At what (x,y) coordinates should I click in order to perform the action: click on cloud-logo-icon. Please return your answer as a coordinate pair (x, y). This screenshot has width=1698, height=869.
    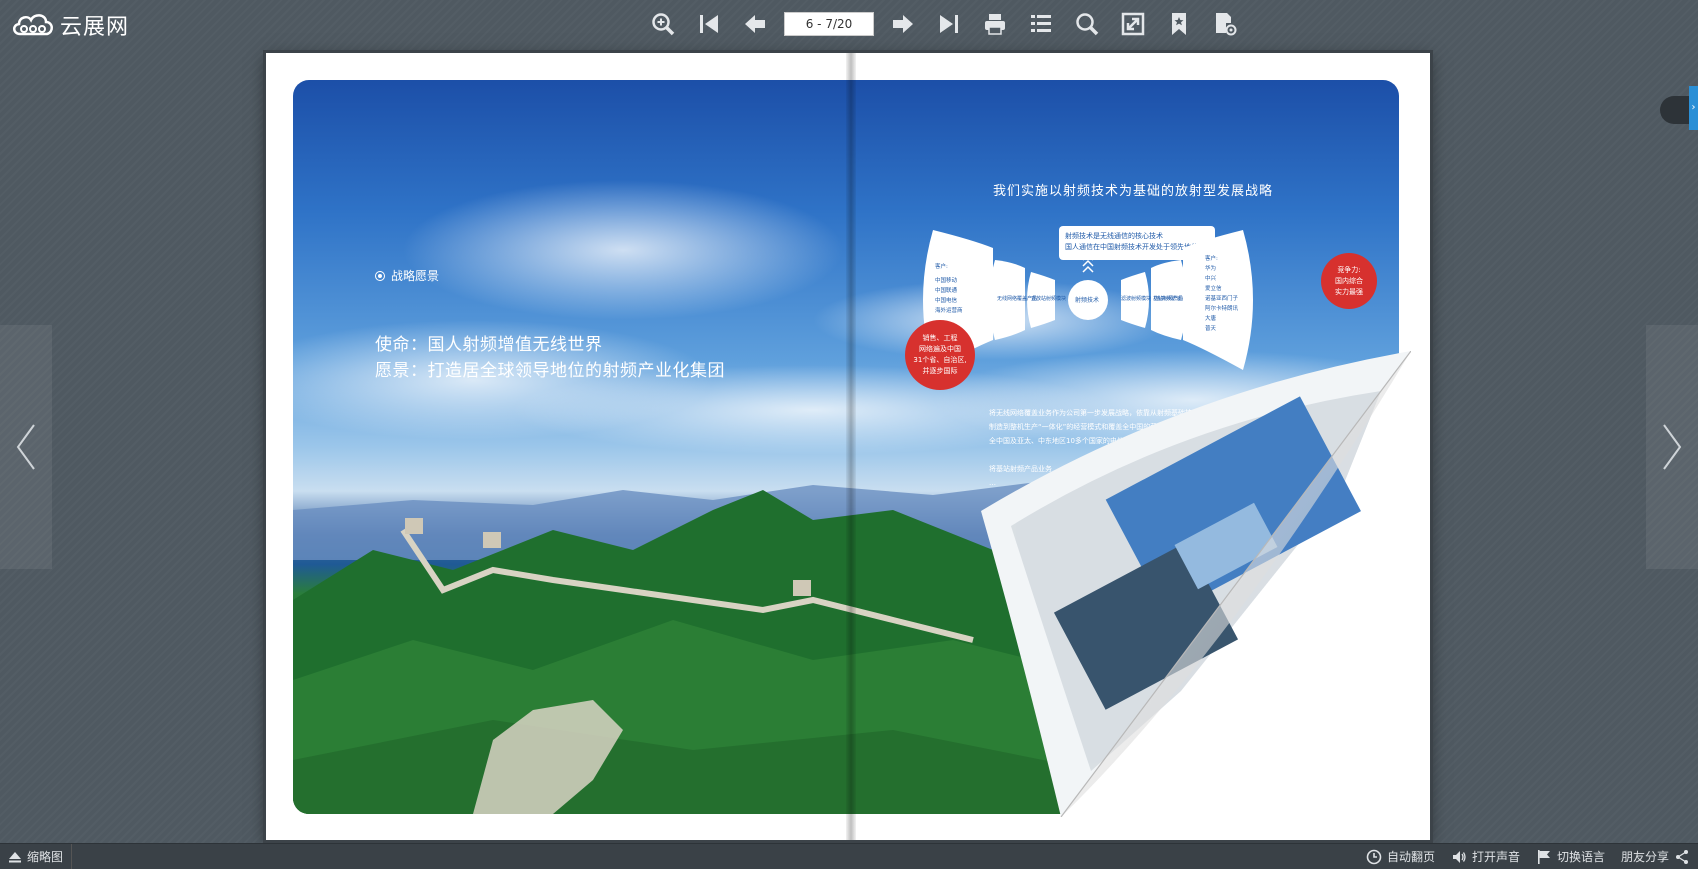
    Looking at the image, I should click on (33, 25).